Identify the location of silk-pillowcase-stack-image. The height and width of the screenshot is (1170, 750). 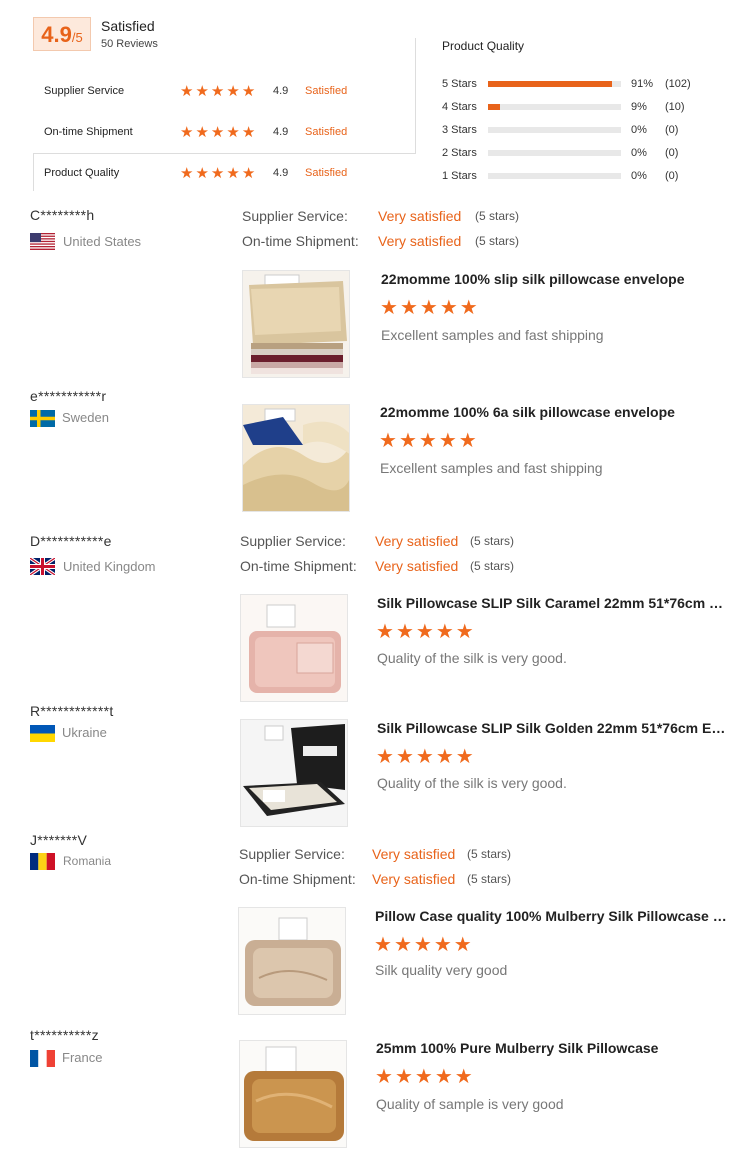
(296, 324).